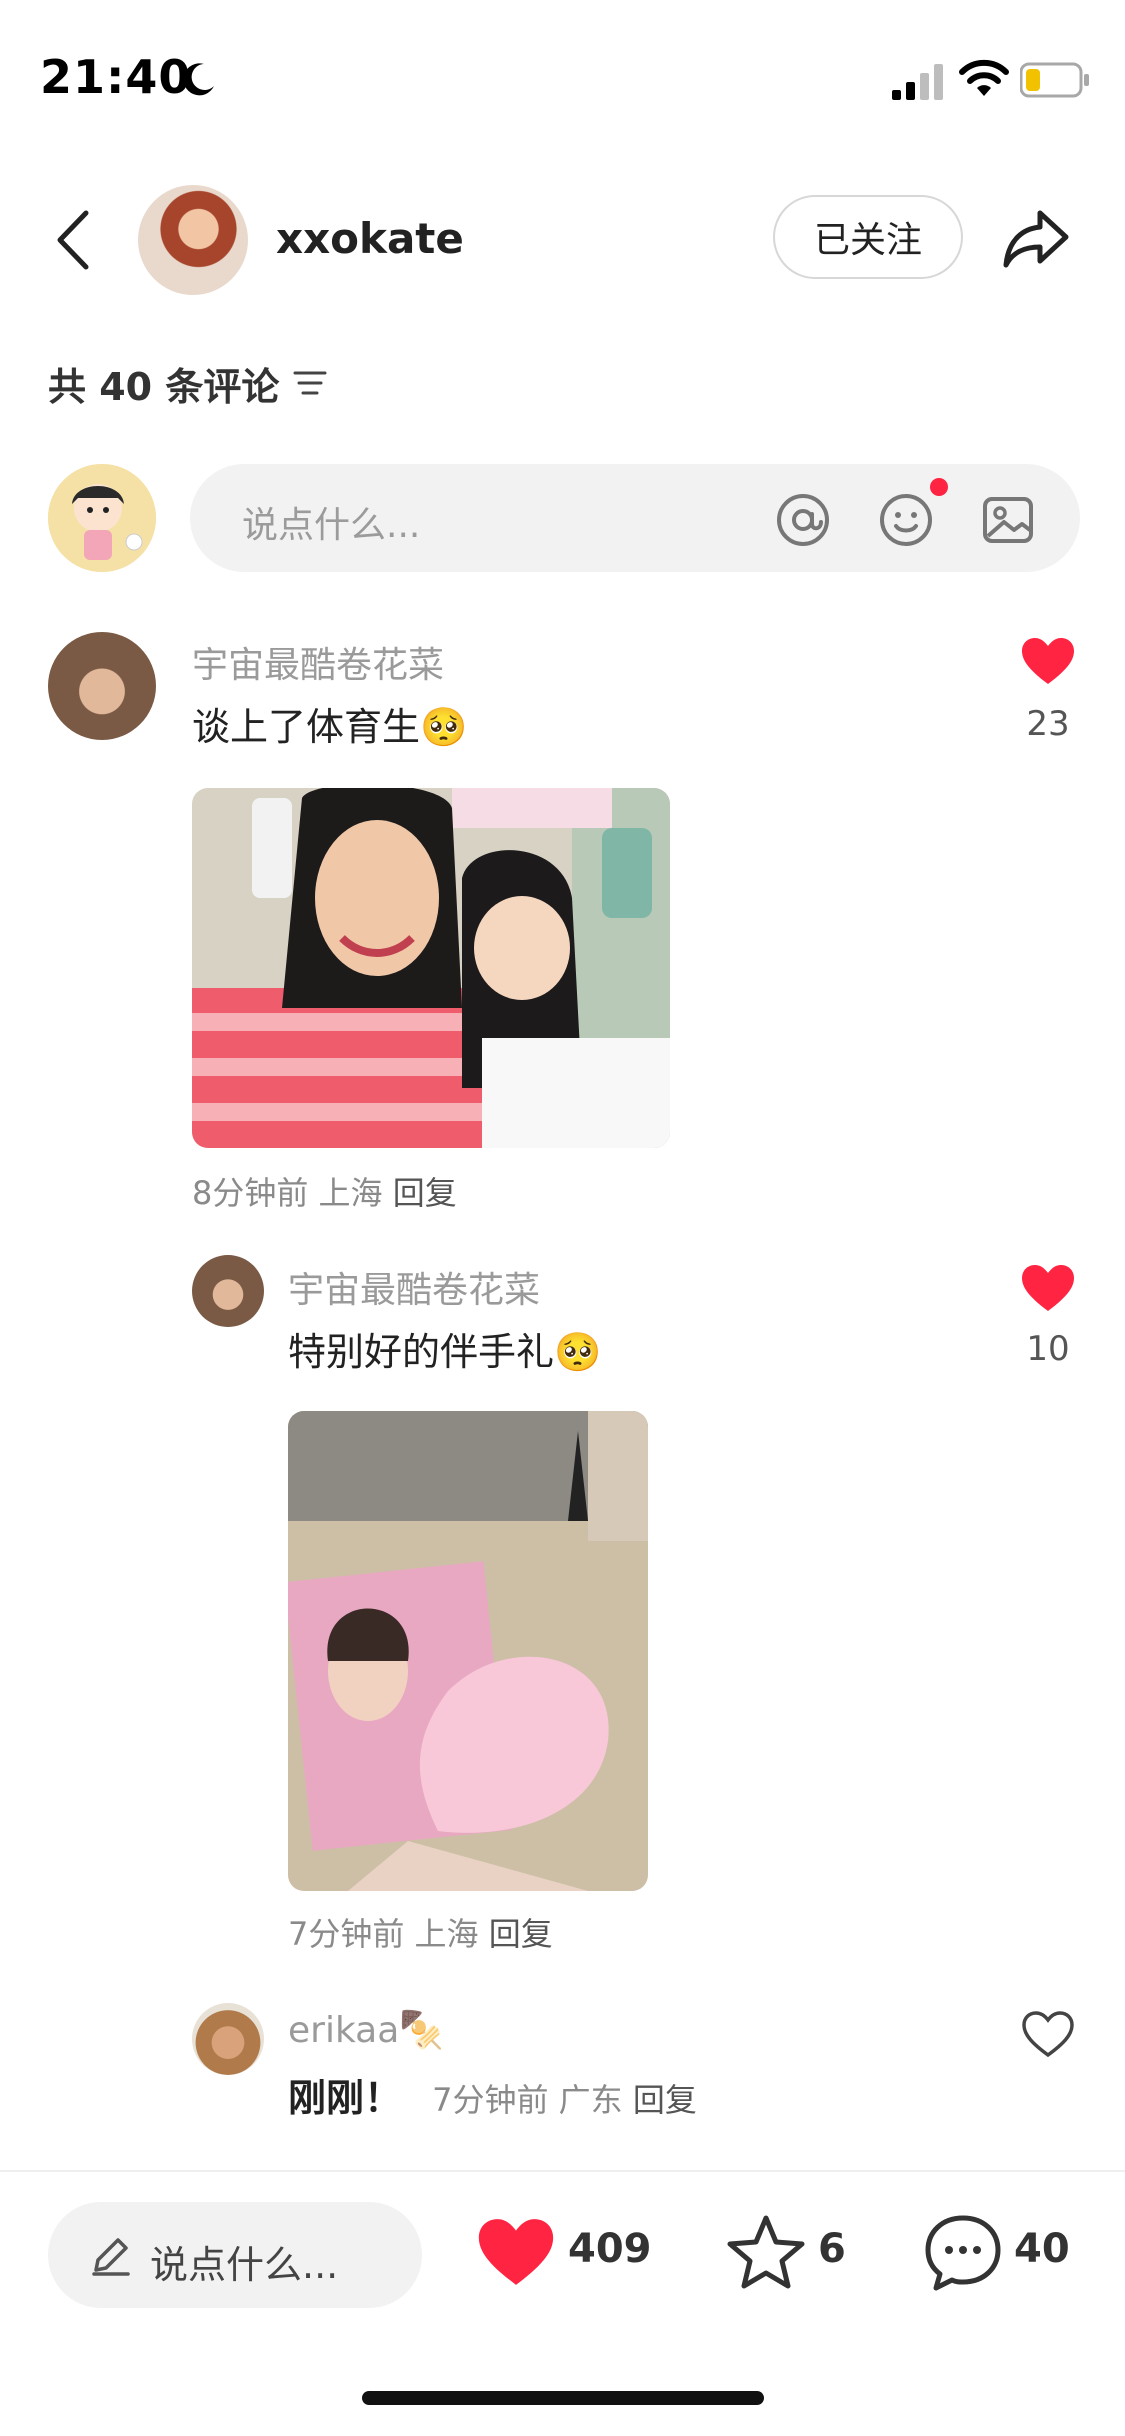 This screenshot has width=1125, height=2436. What do you see at coordinates (1048, 724) in the screenshot?
I see `like-count: 23` at bounding box center [1048, 724].